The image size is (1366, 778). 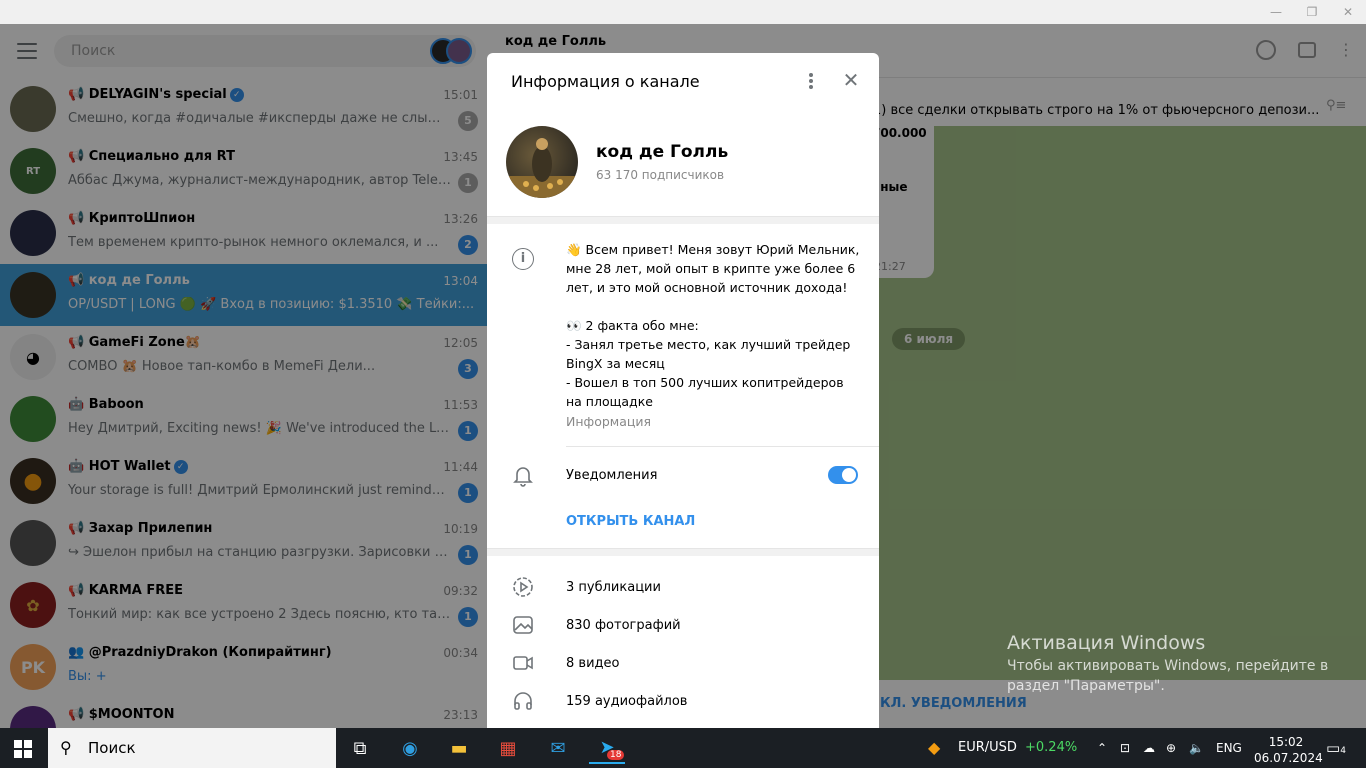 What do you see at coordinates (410, 748) in the screenshot?
I see `edge-icon: ◉` at bounding box center [410, 748].